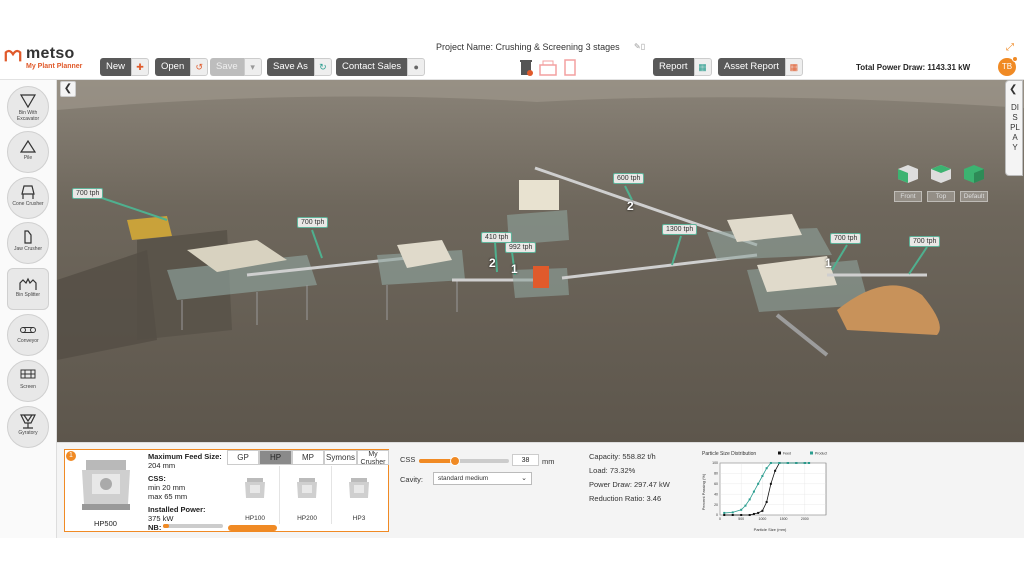 Image resolution: width=1024 pixels, height=576 pixels. Describe the element at coordinates (252, 528) in the screenshot. I see `model-list-scrollbar` at that location.